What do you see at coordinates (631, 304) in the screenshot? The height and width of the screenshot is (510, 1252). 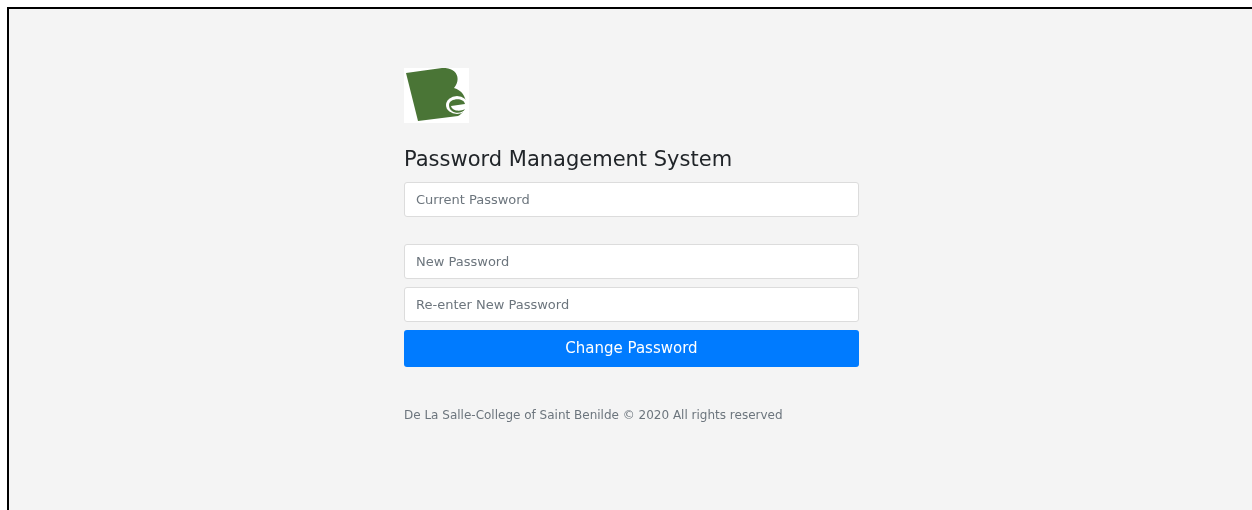 I see `password-field: Re-enter New Password` at bounding box center [631, 304].